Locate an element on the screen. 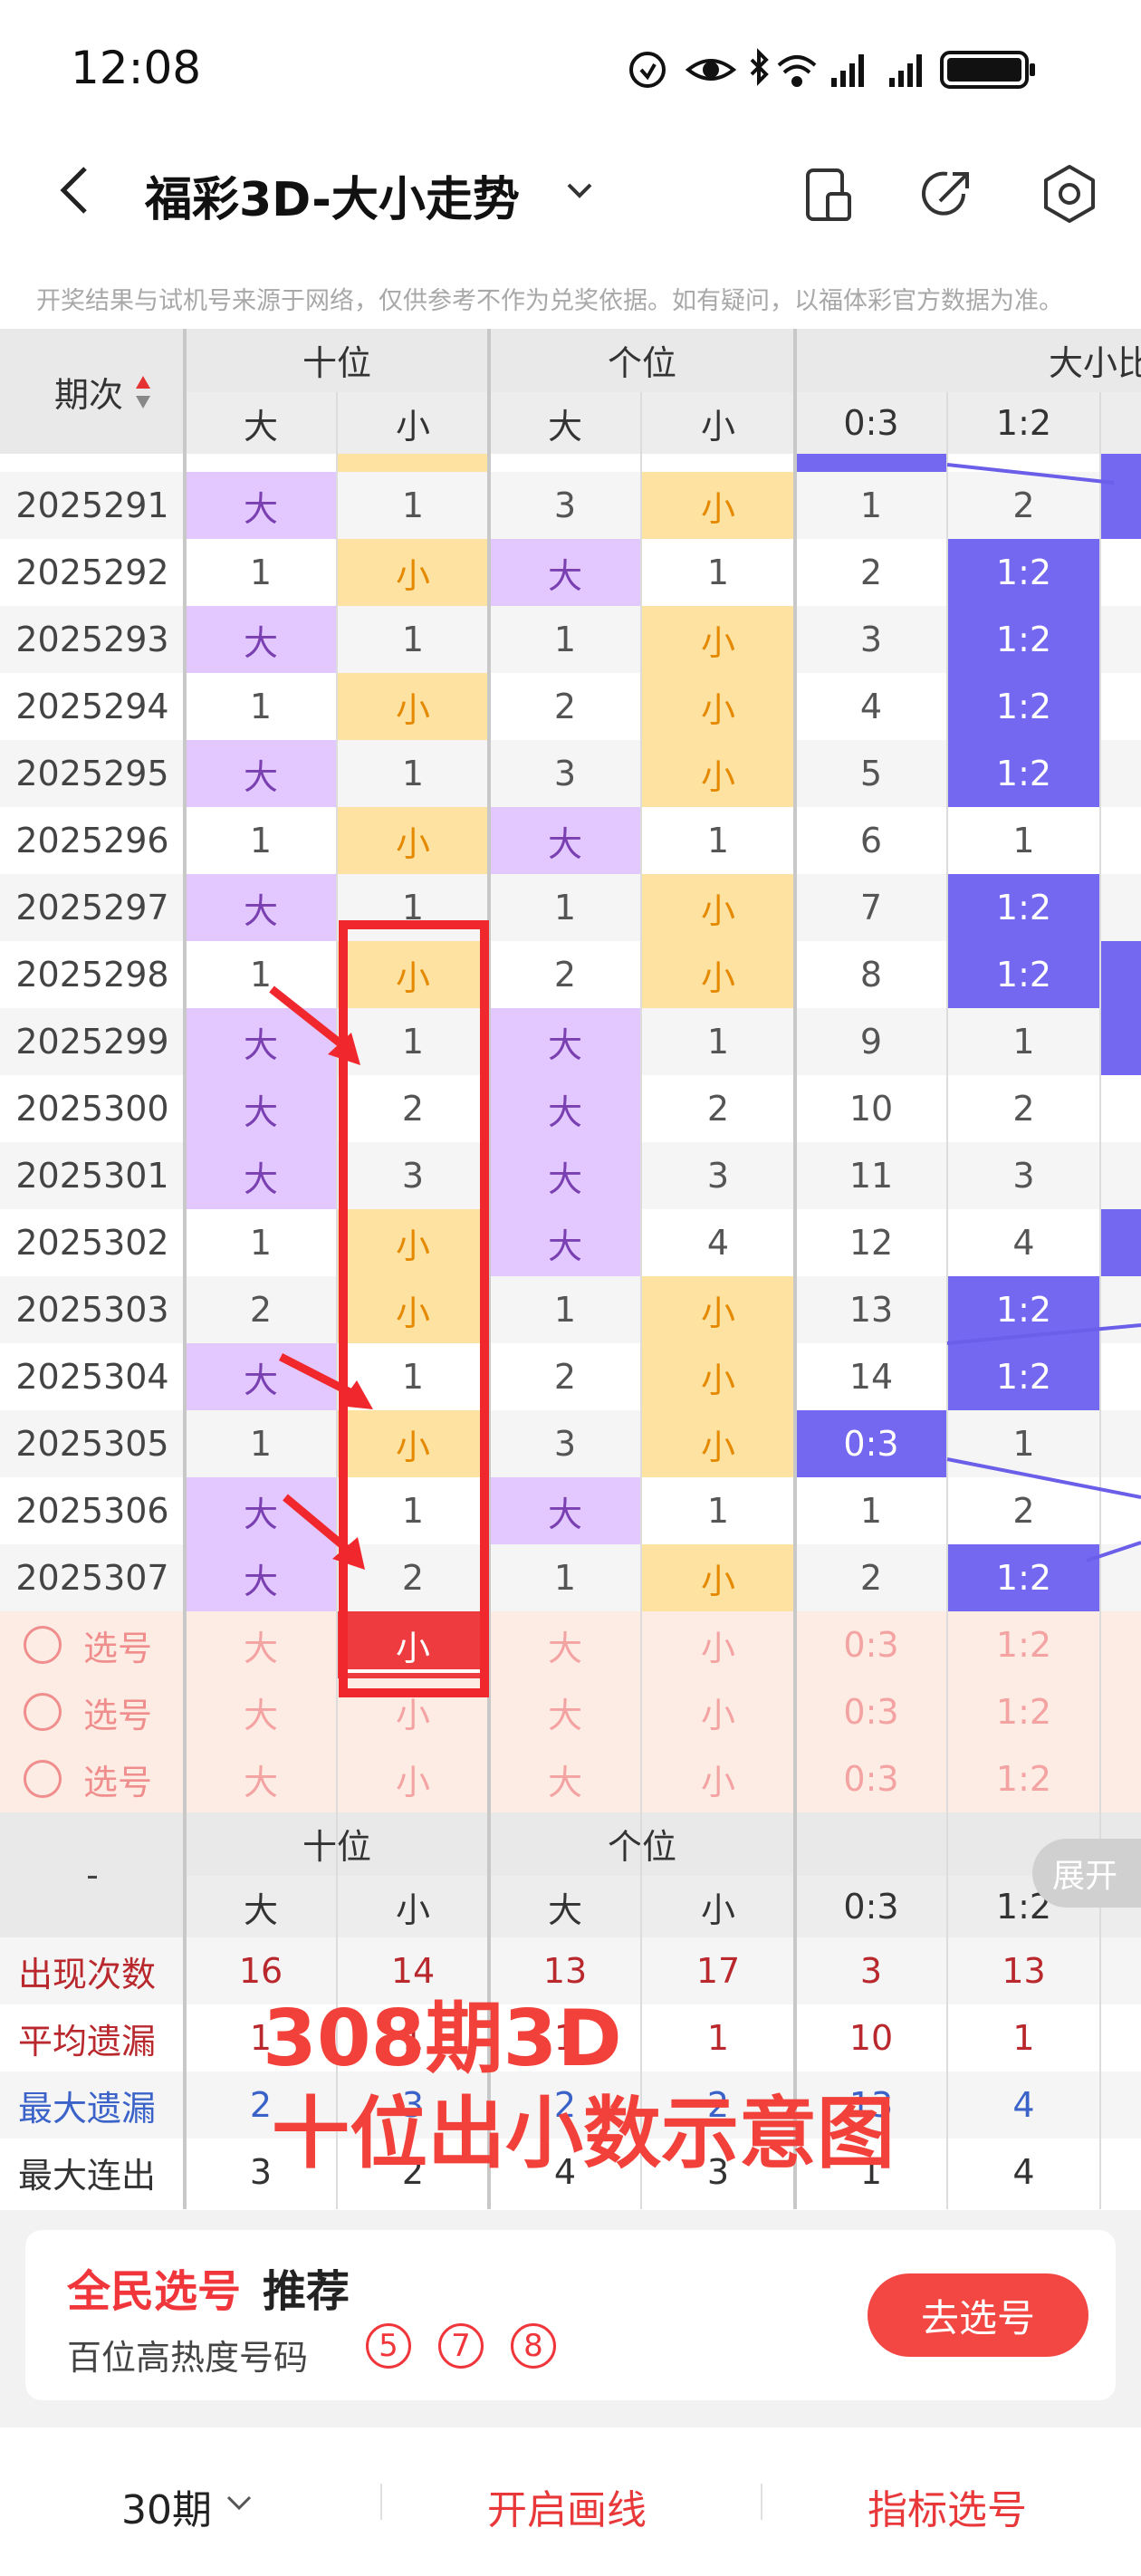 This screenshot has width=1141, height=2576. footer-dash: - is located at coordinates (92, 1875).